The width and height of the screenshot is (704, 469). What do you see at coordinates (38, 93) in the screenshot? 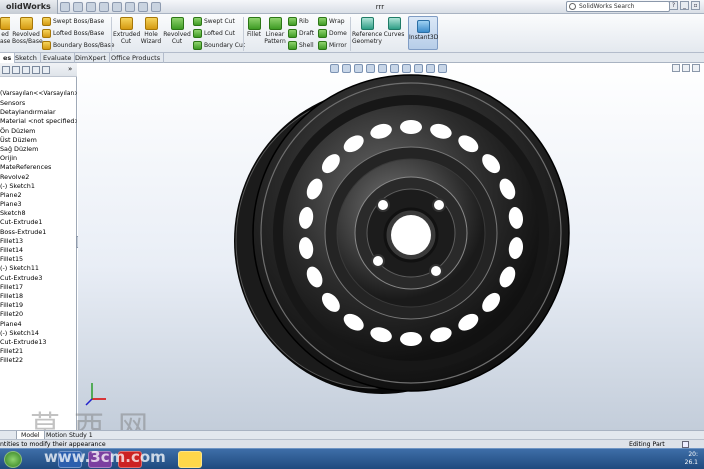
I see `tree-root: (Varsayılan<<Varsayılan>_G` at bounding box center [38, 93].